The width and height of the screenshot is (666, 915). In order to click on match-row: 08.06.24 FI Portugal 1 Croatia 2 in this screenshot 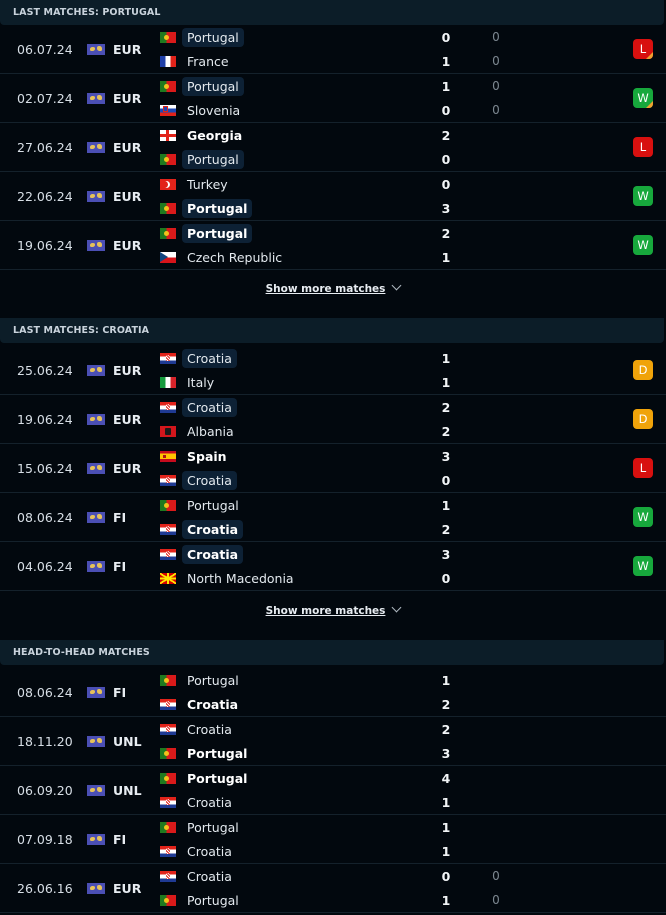, I will do `click(333, 692)`.